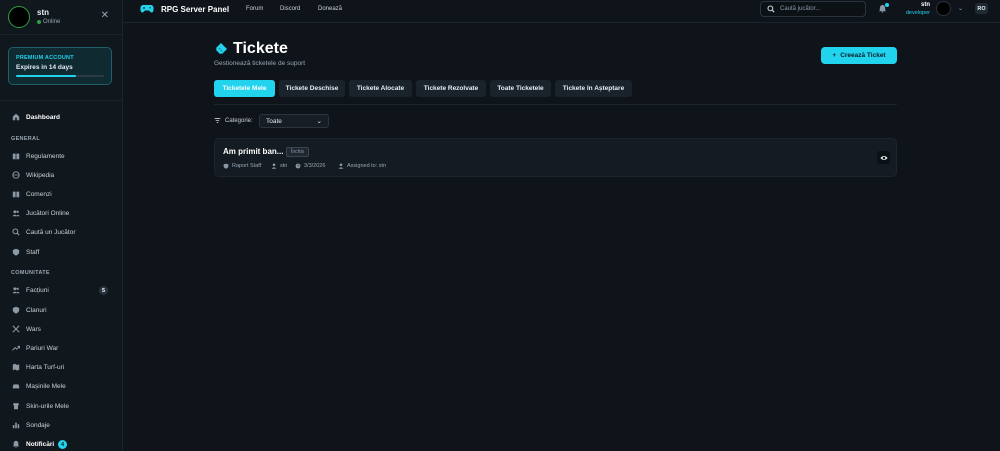 This screenshot has width=1000, height=451. What do you see at coordinates (290, 9) in the screenshot?
I see `nav-discord: Discord` at bounding box center [290, 9].